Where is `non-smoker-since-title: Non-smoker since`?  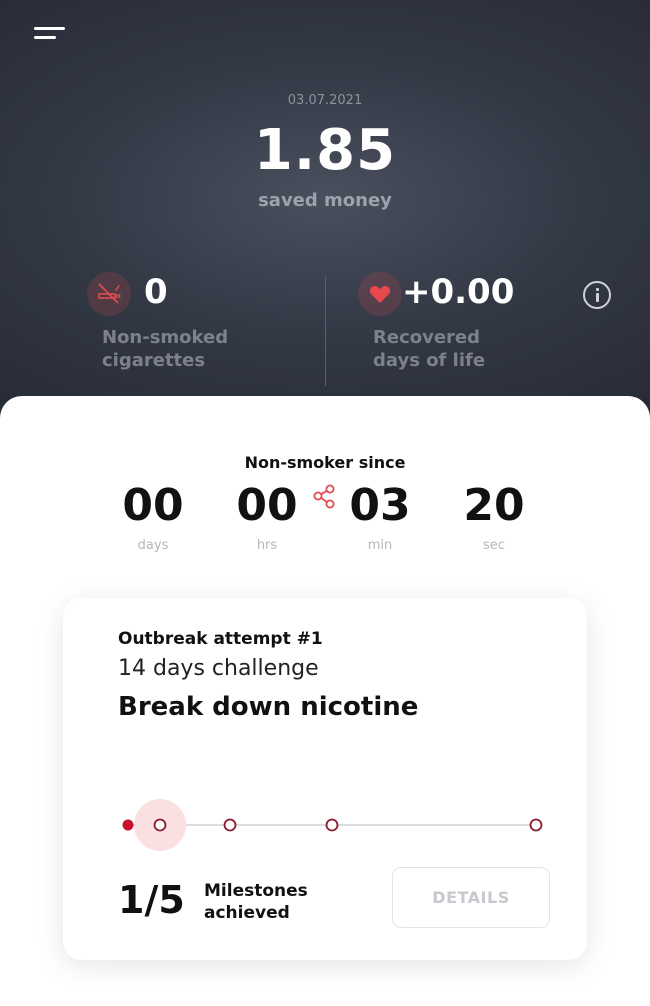
non-smoker-since-title: Non-smoker since is located at coordinates (325, 462).